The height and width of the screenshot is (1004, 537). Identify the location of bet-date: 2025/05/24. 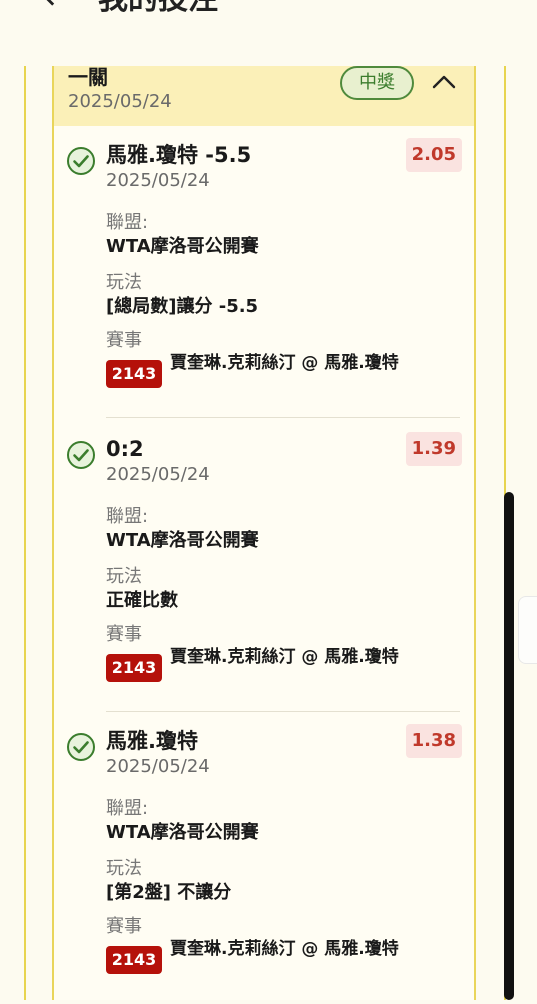
(120, 101).